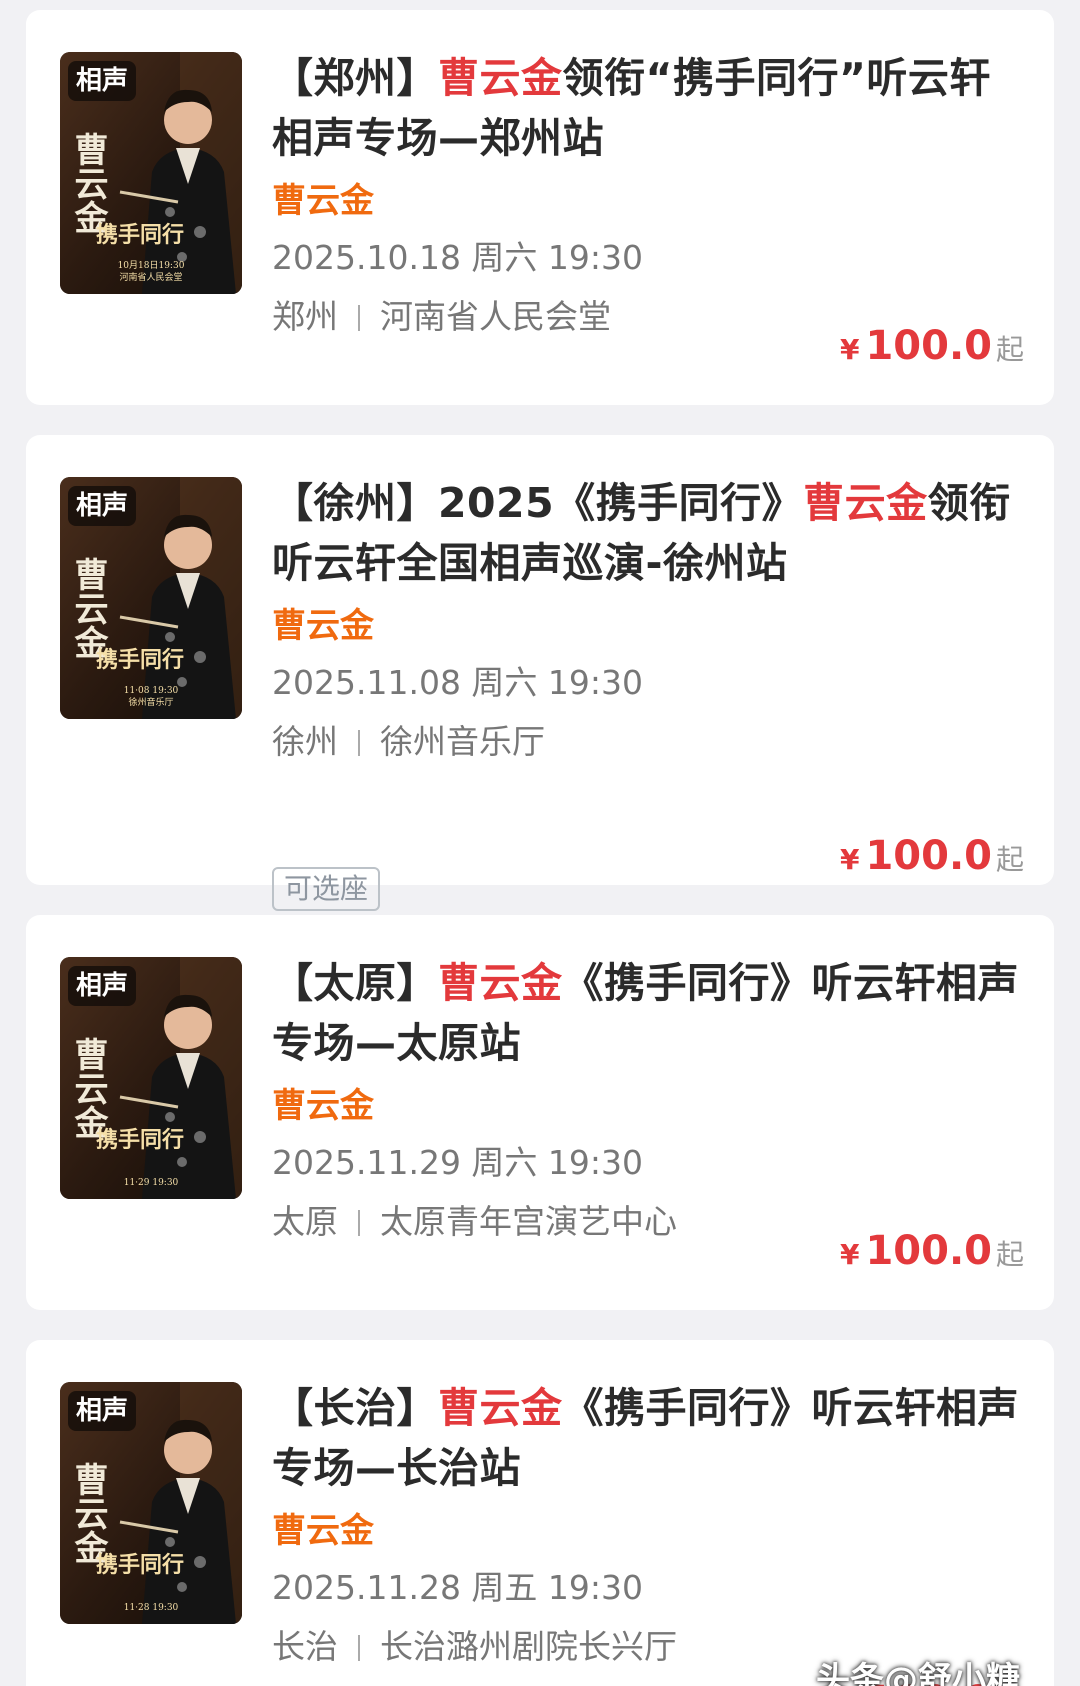 The width and height of the screenshot is (1080, 1686). I want to click on title-prefix: 【长治】, so click(355, 1408).